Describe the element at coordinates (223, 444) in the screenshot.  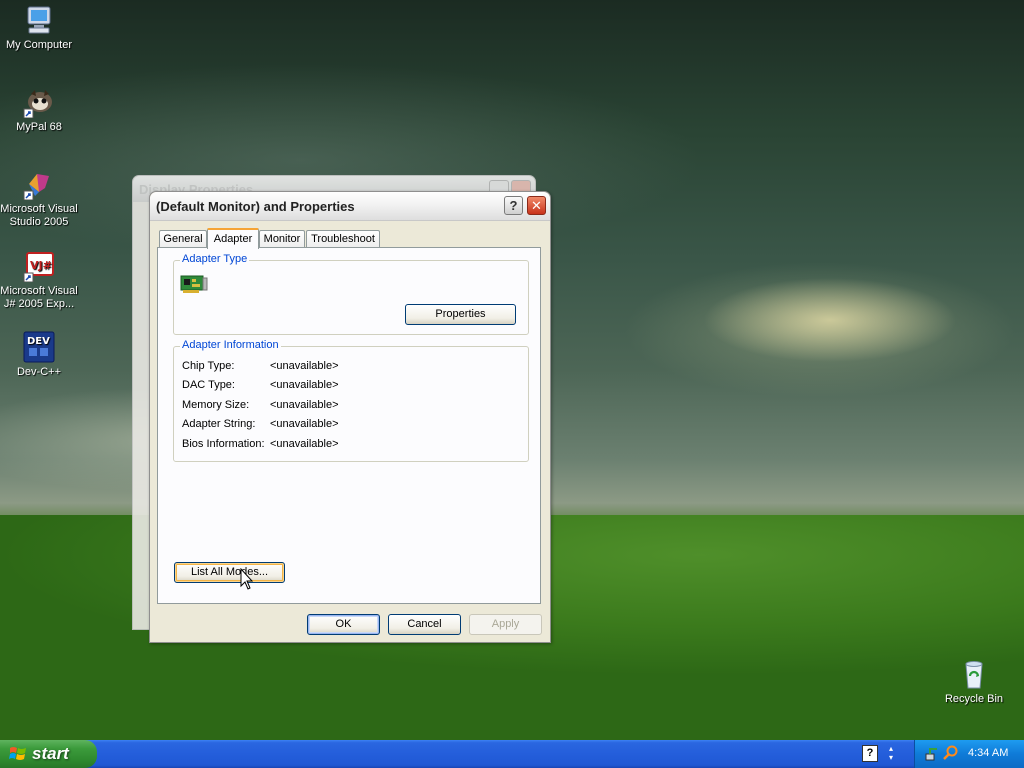
I see `info-key: Bios Information:` at that location.